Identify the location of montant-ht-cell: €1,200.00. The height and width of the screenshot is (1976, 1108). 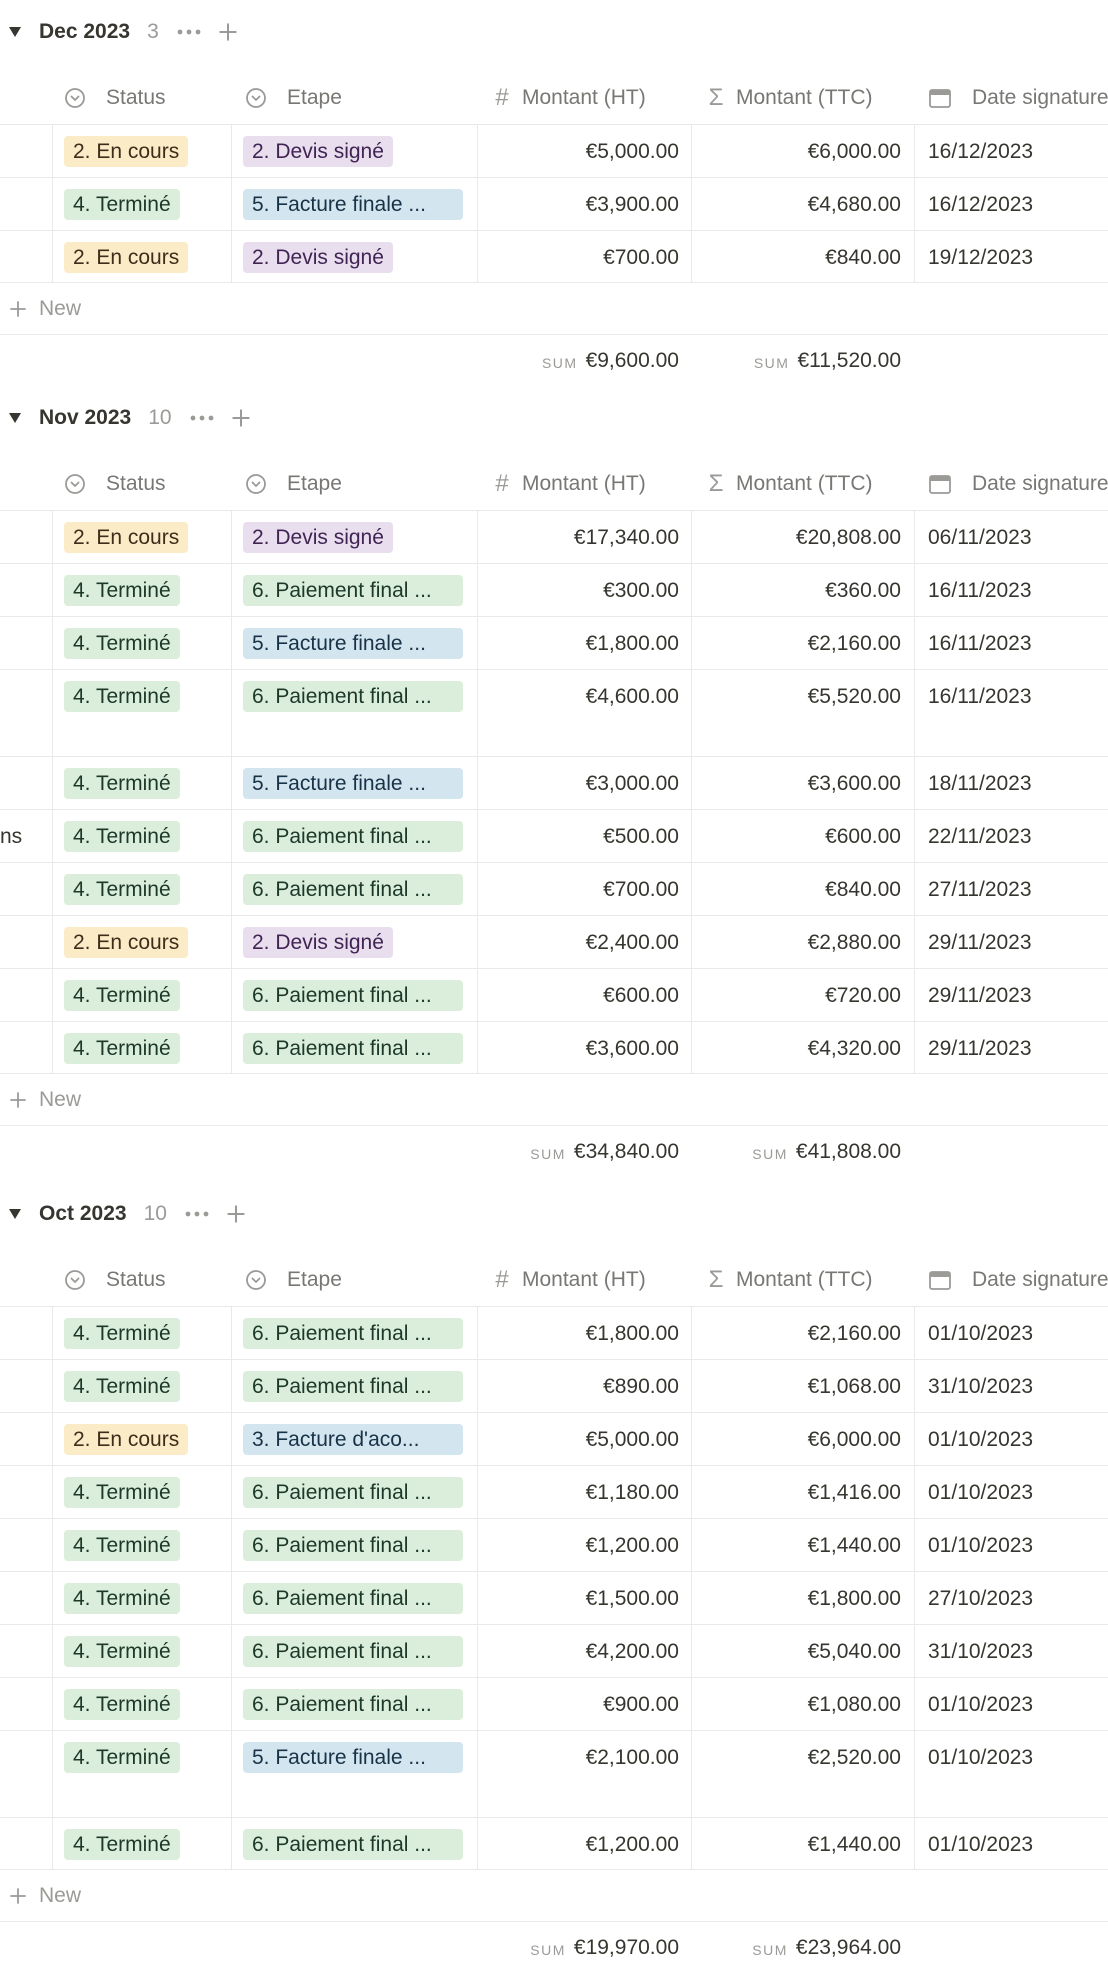
(578, 1545).